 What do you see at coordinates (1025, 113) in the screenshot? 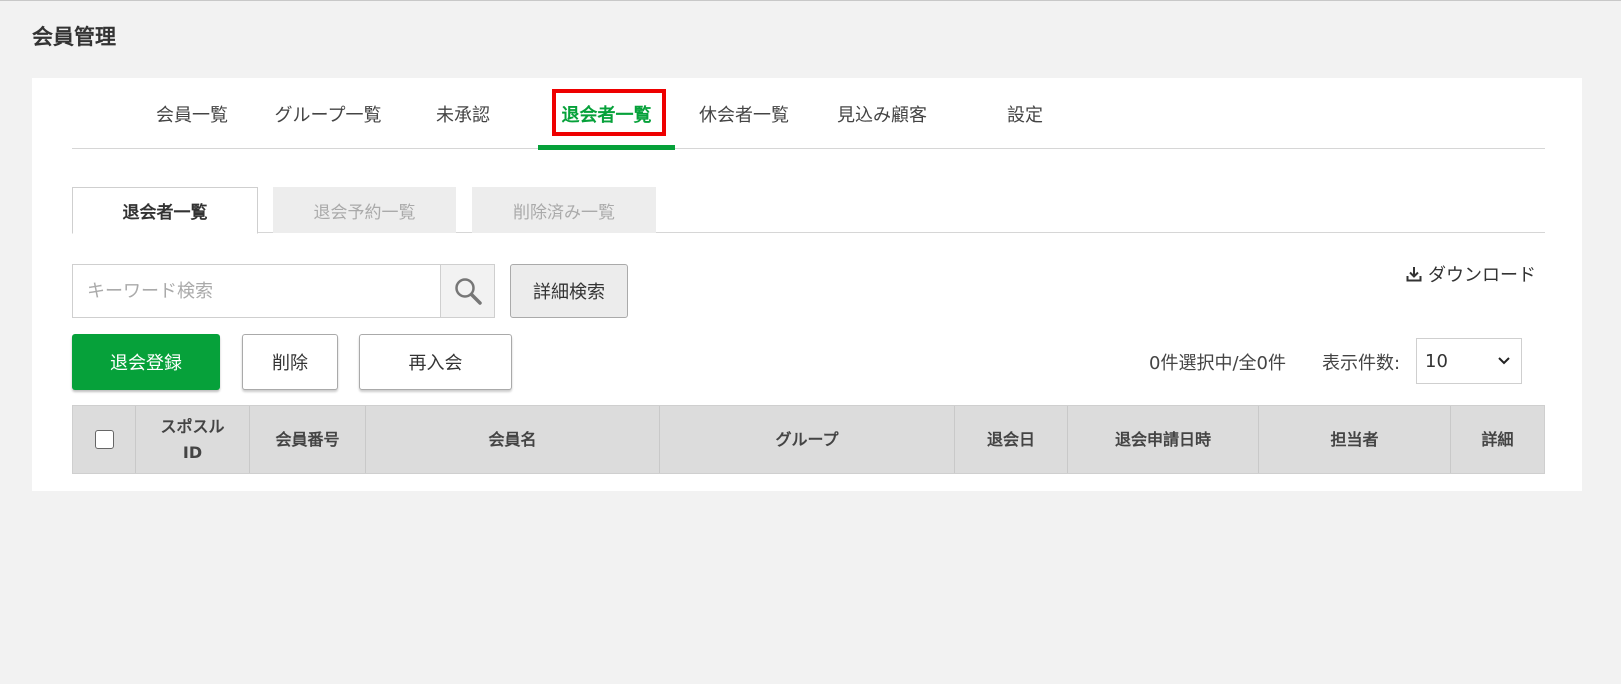
I see `tab-settings: 設定` at bounding box center [1025, 113].